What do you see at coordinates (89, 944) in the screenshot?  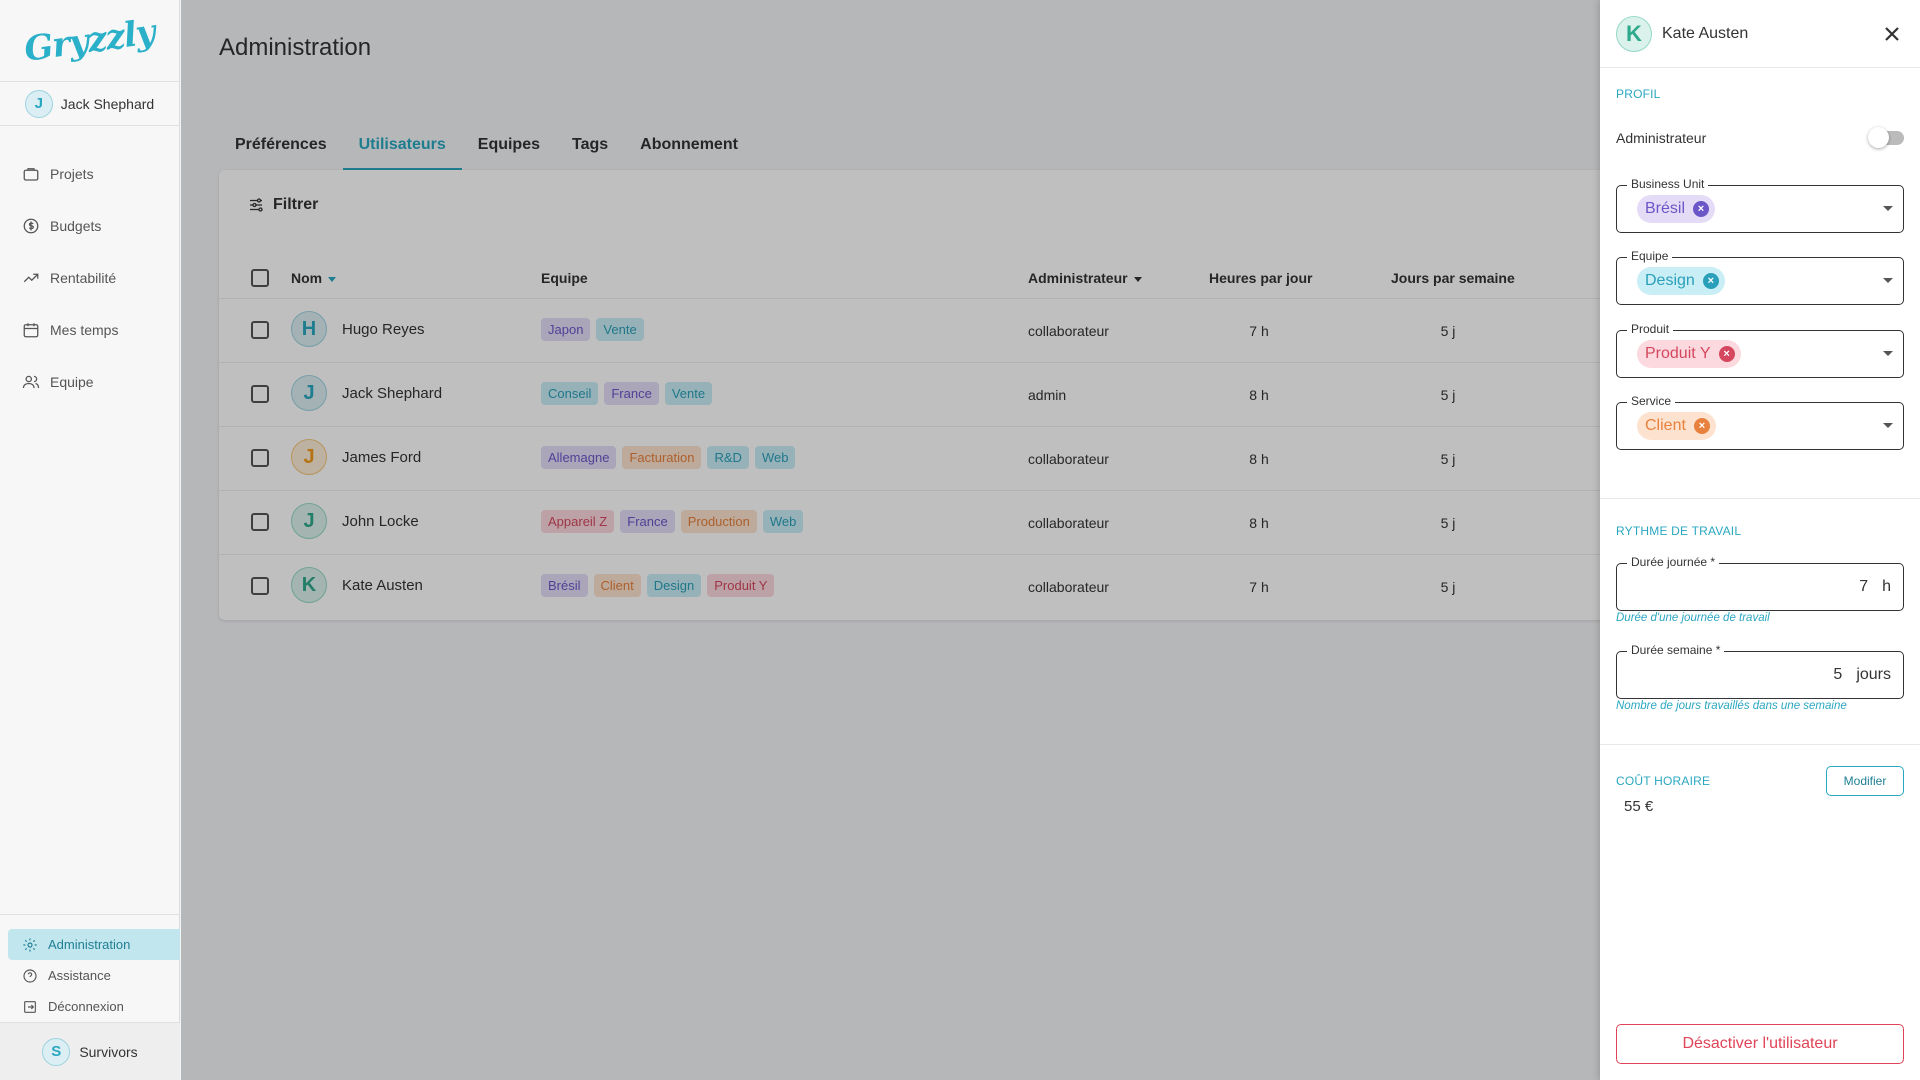 I see `nav-label: Administration` at bounding box center [89, 944].